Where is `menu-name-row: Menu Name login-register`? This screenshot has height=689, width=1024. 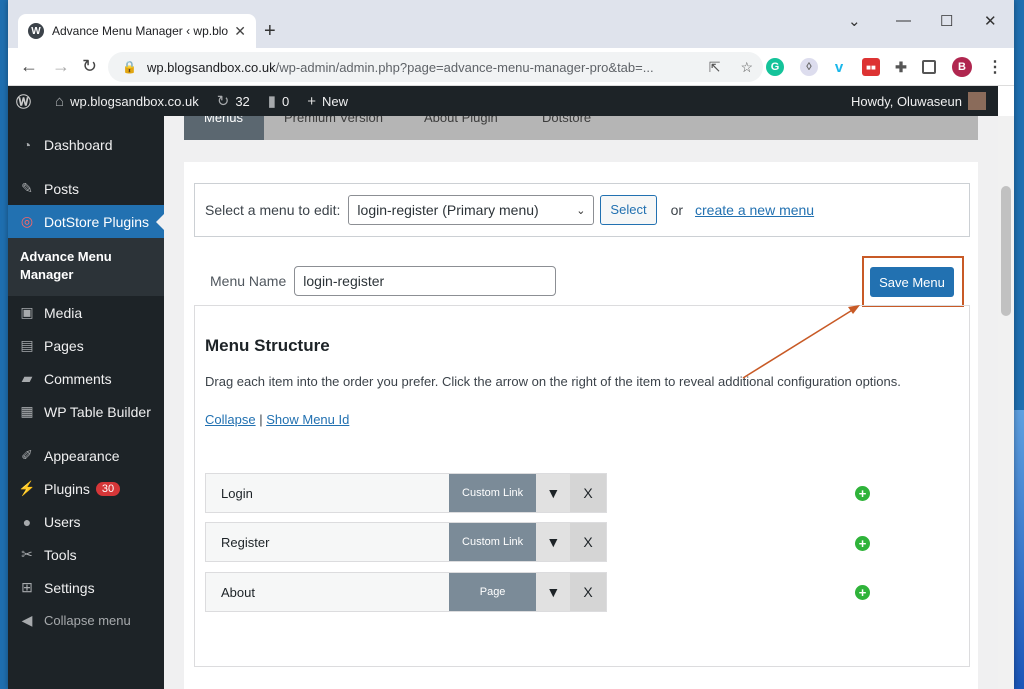
menu-name-row: Menu Name login-register is located at coordinates (383, 281).